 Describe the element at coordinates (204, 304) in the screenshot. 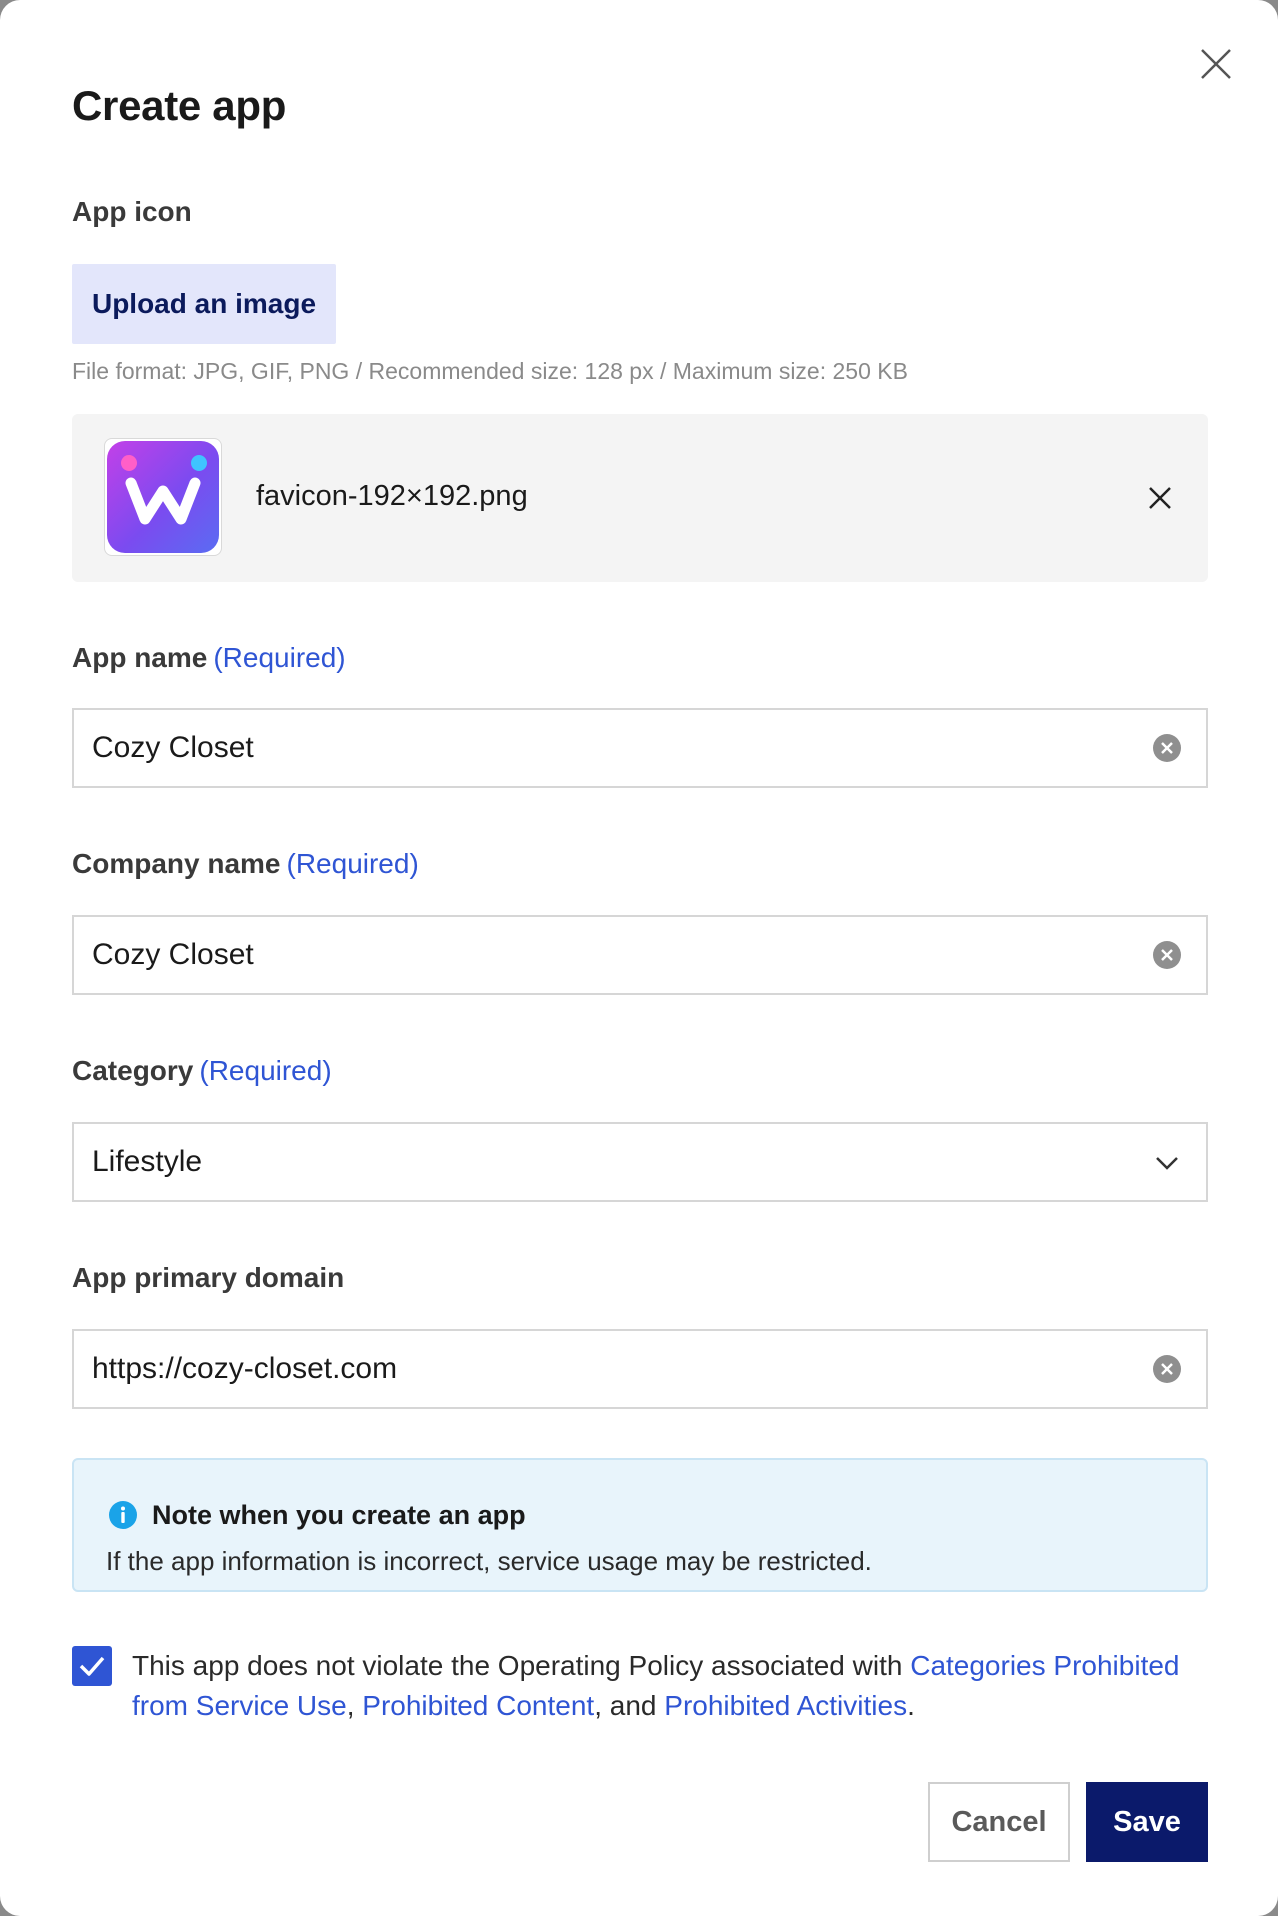

I see `upload-image-button: Upload an image` at that location.